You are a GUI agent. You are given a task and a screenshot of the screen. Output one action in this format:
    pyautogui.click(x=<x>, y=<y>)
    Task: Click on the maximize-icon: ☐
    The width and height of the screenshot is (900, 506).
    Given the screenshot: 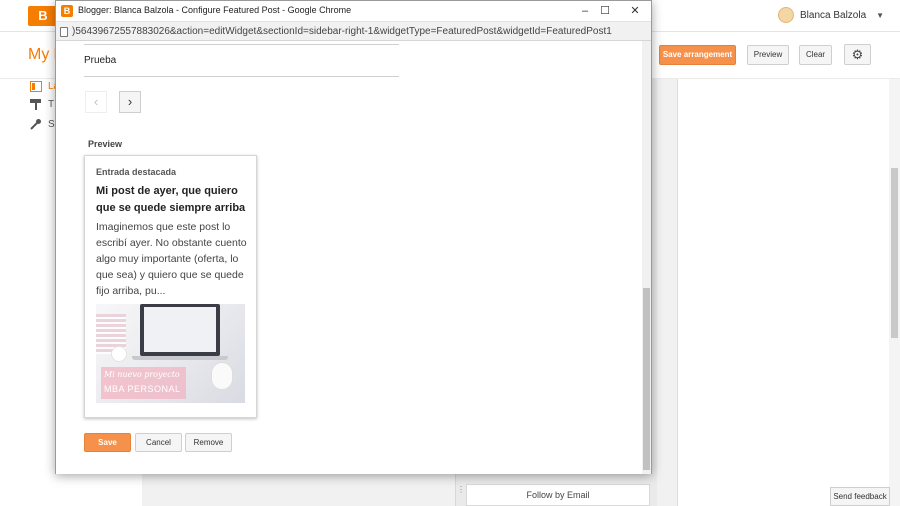 What is the action you would take?
    pyautogui.click(x=605, y=11)
    